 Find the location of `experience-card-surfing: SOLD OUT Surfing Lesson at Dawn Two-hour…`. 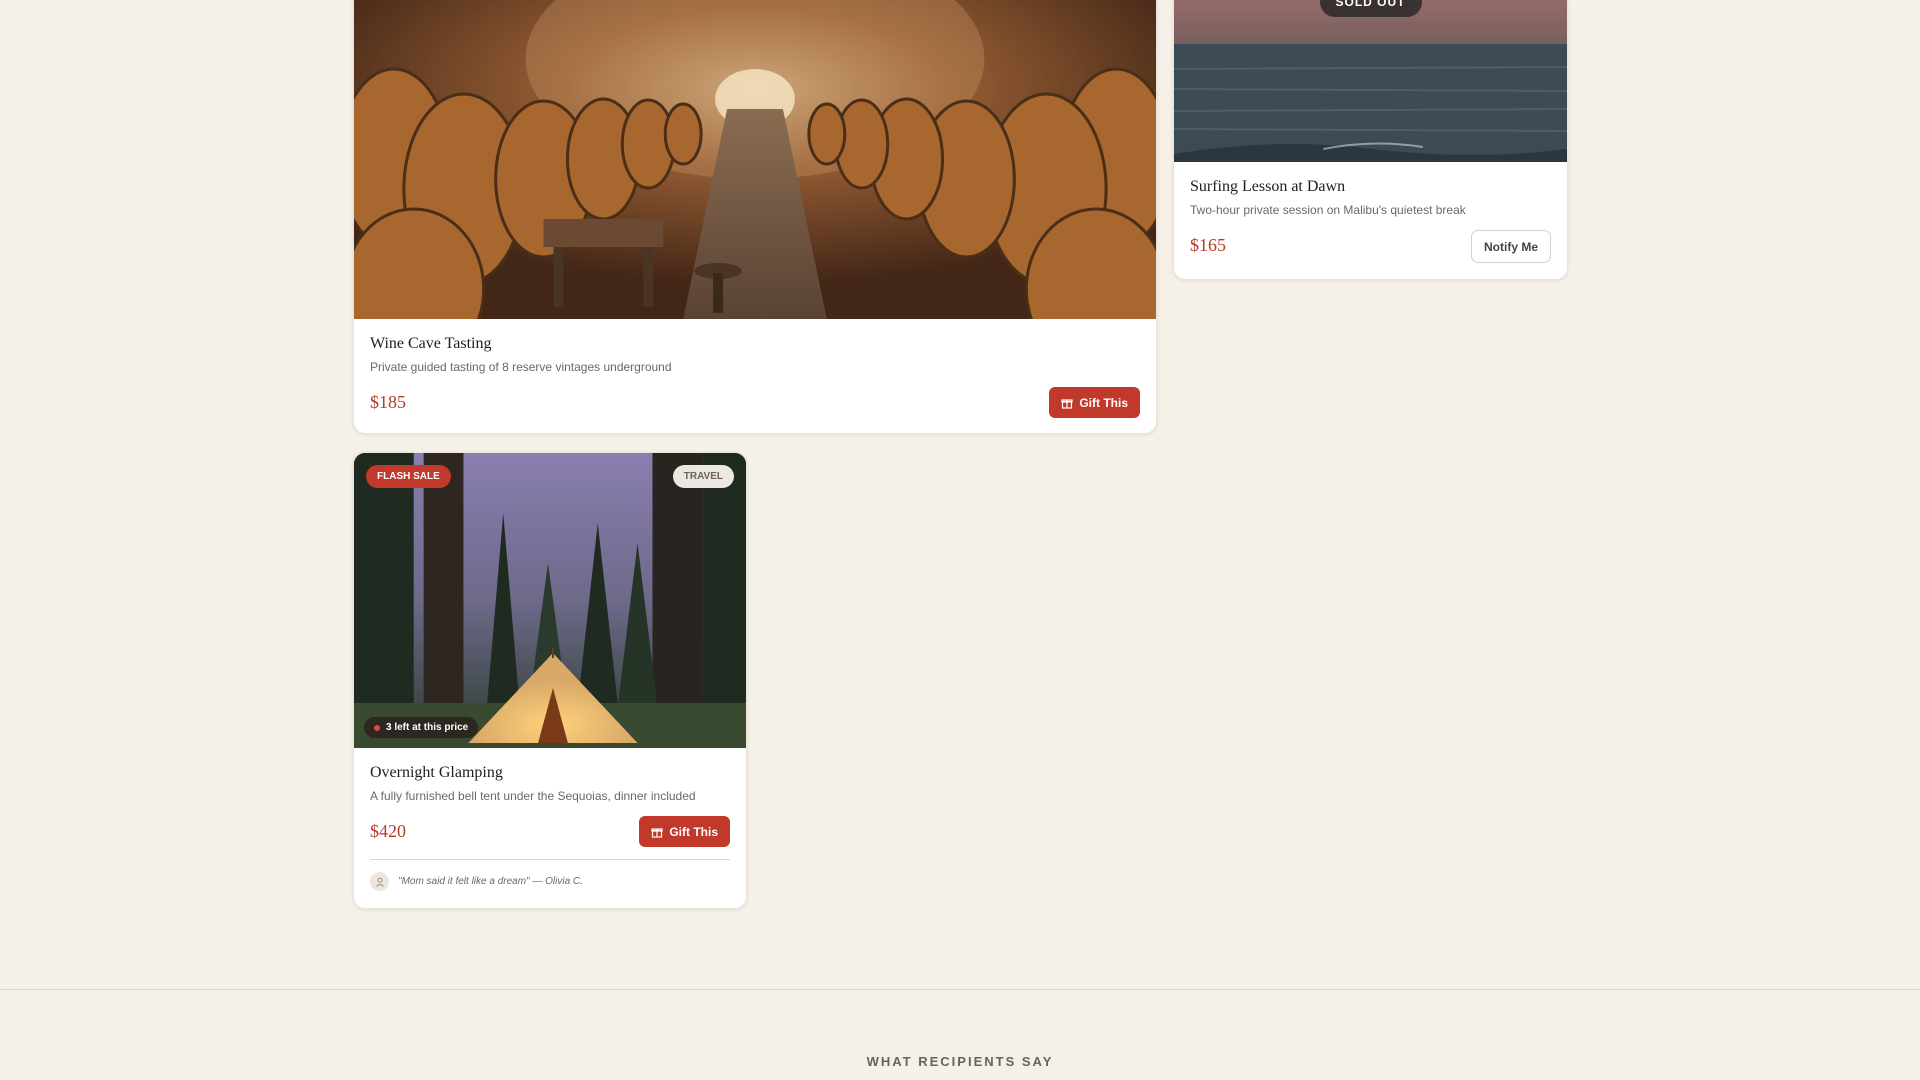

experience-card-surfing: SOLD OUT Surfing Lesson at Dawn Two-hour… is located at coordinates (1370, 140).